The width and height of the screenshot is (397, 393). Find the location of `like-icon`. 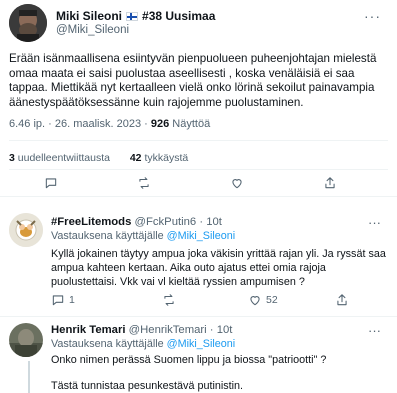

like-icon is located at coordinates (237, 183).